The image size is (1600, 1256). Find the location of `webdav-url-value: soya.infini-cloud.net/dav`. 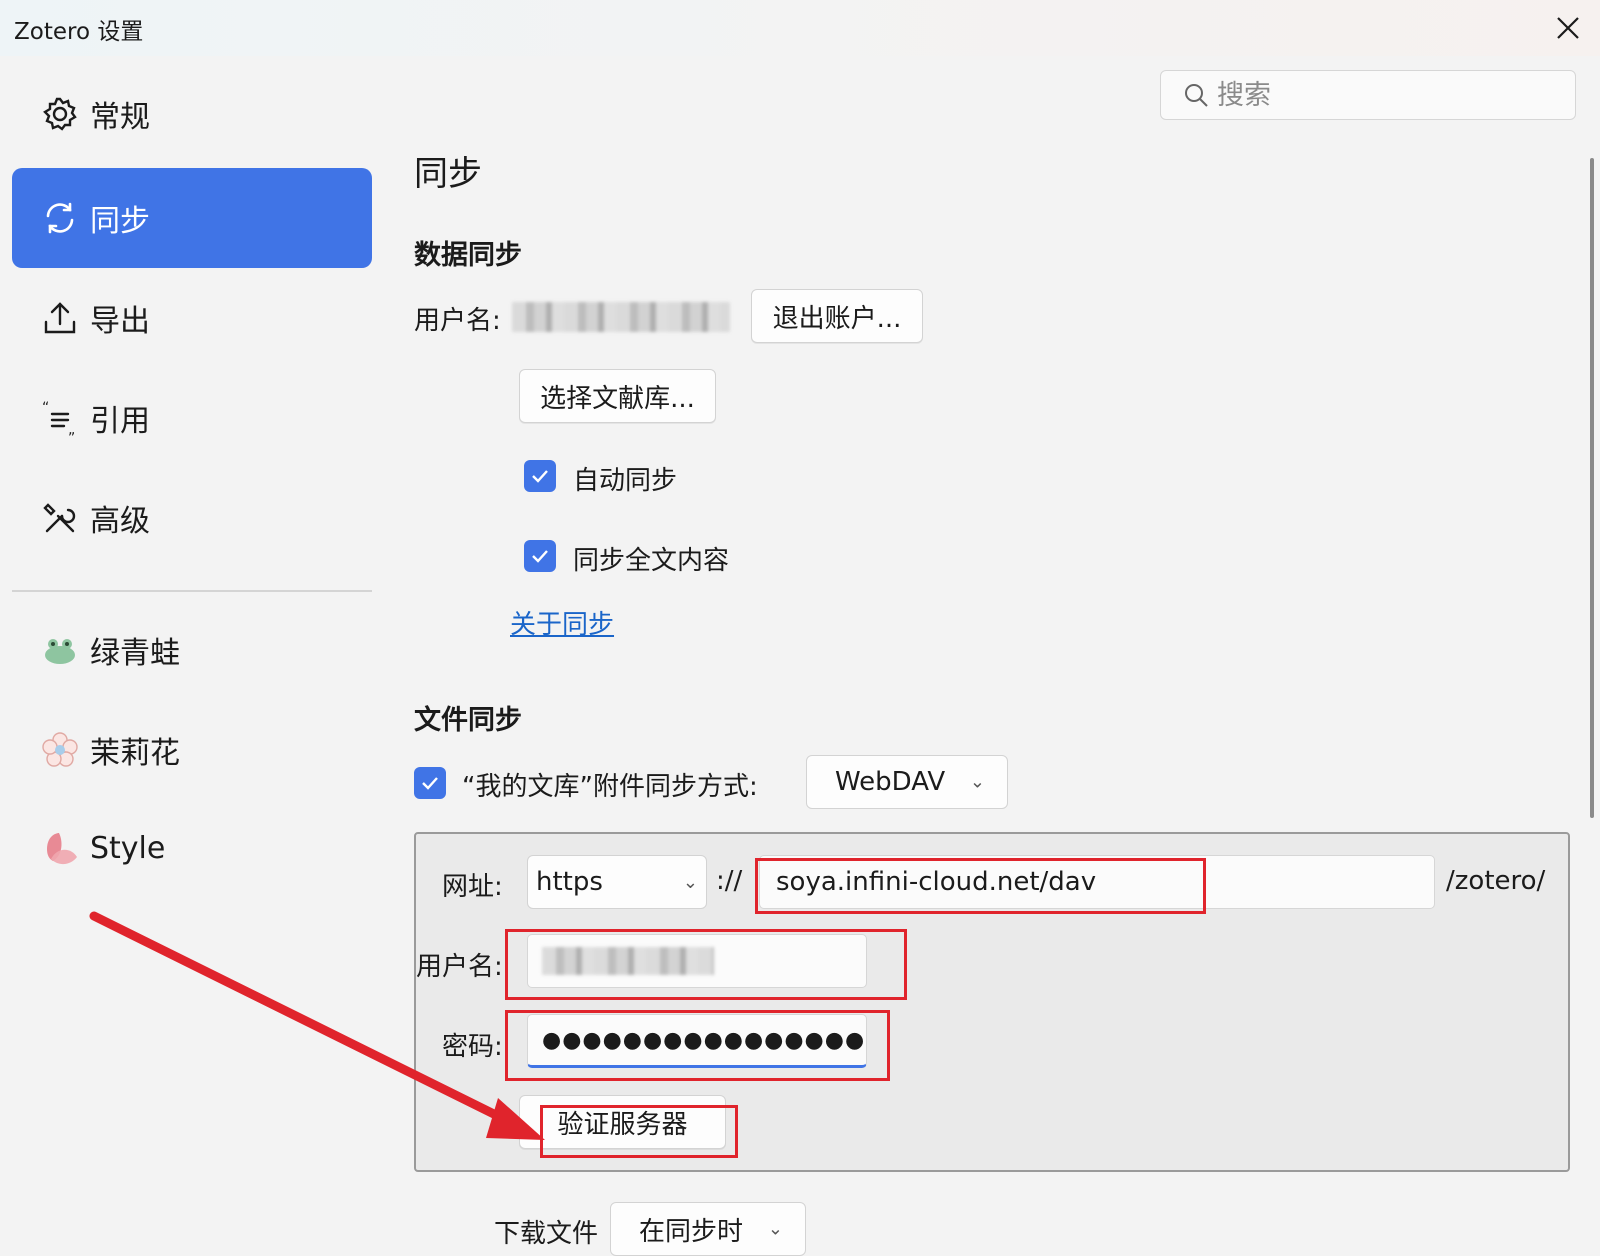

webdav-url-value: soya.infini-cloud.net/dav is located at coordinates (936, 882).